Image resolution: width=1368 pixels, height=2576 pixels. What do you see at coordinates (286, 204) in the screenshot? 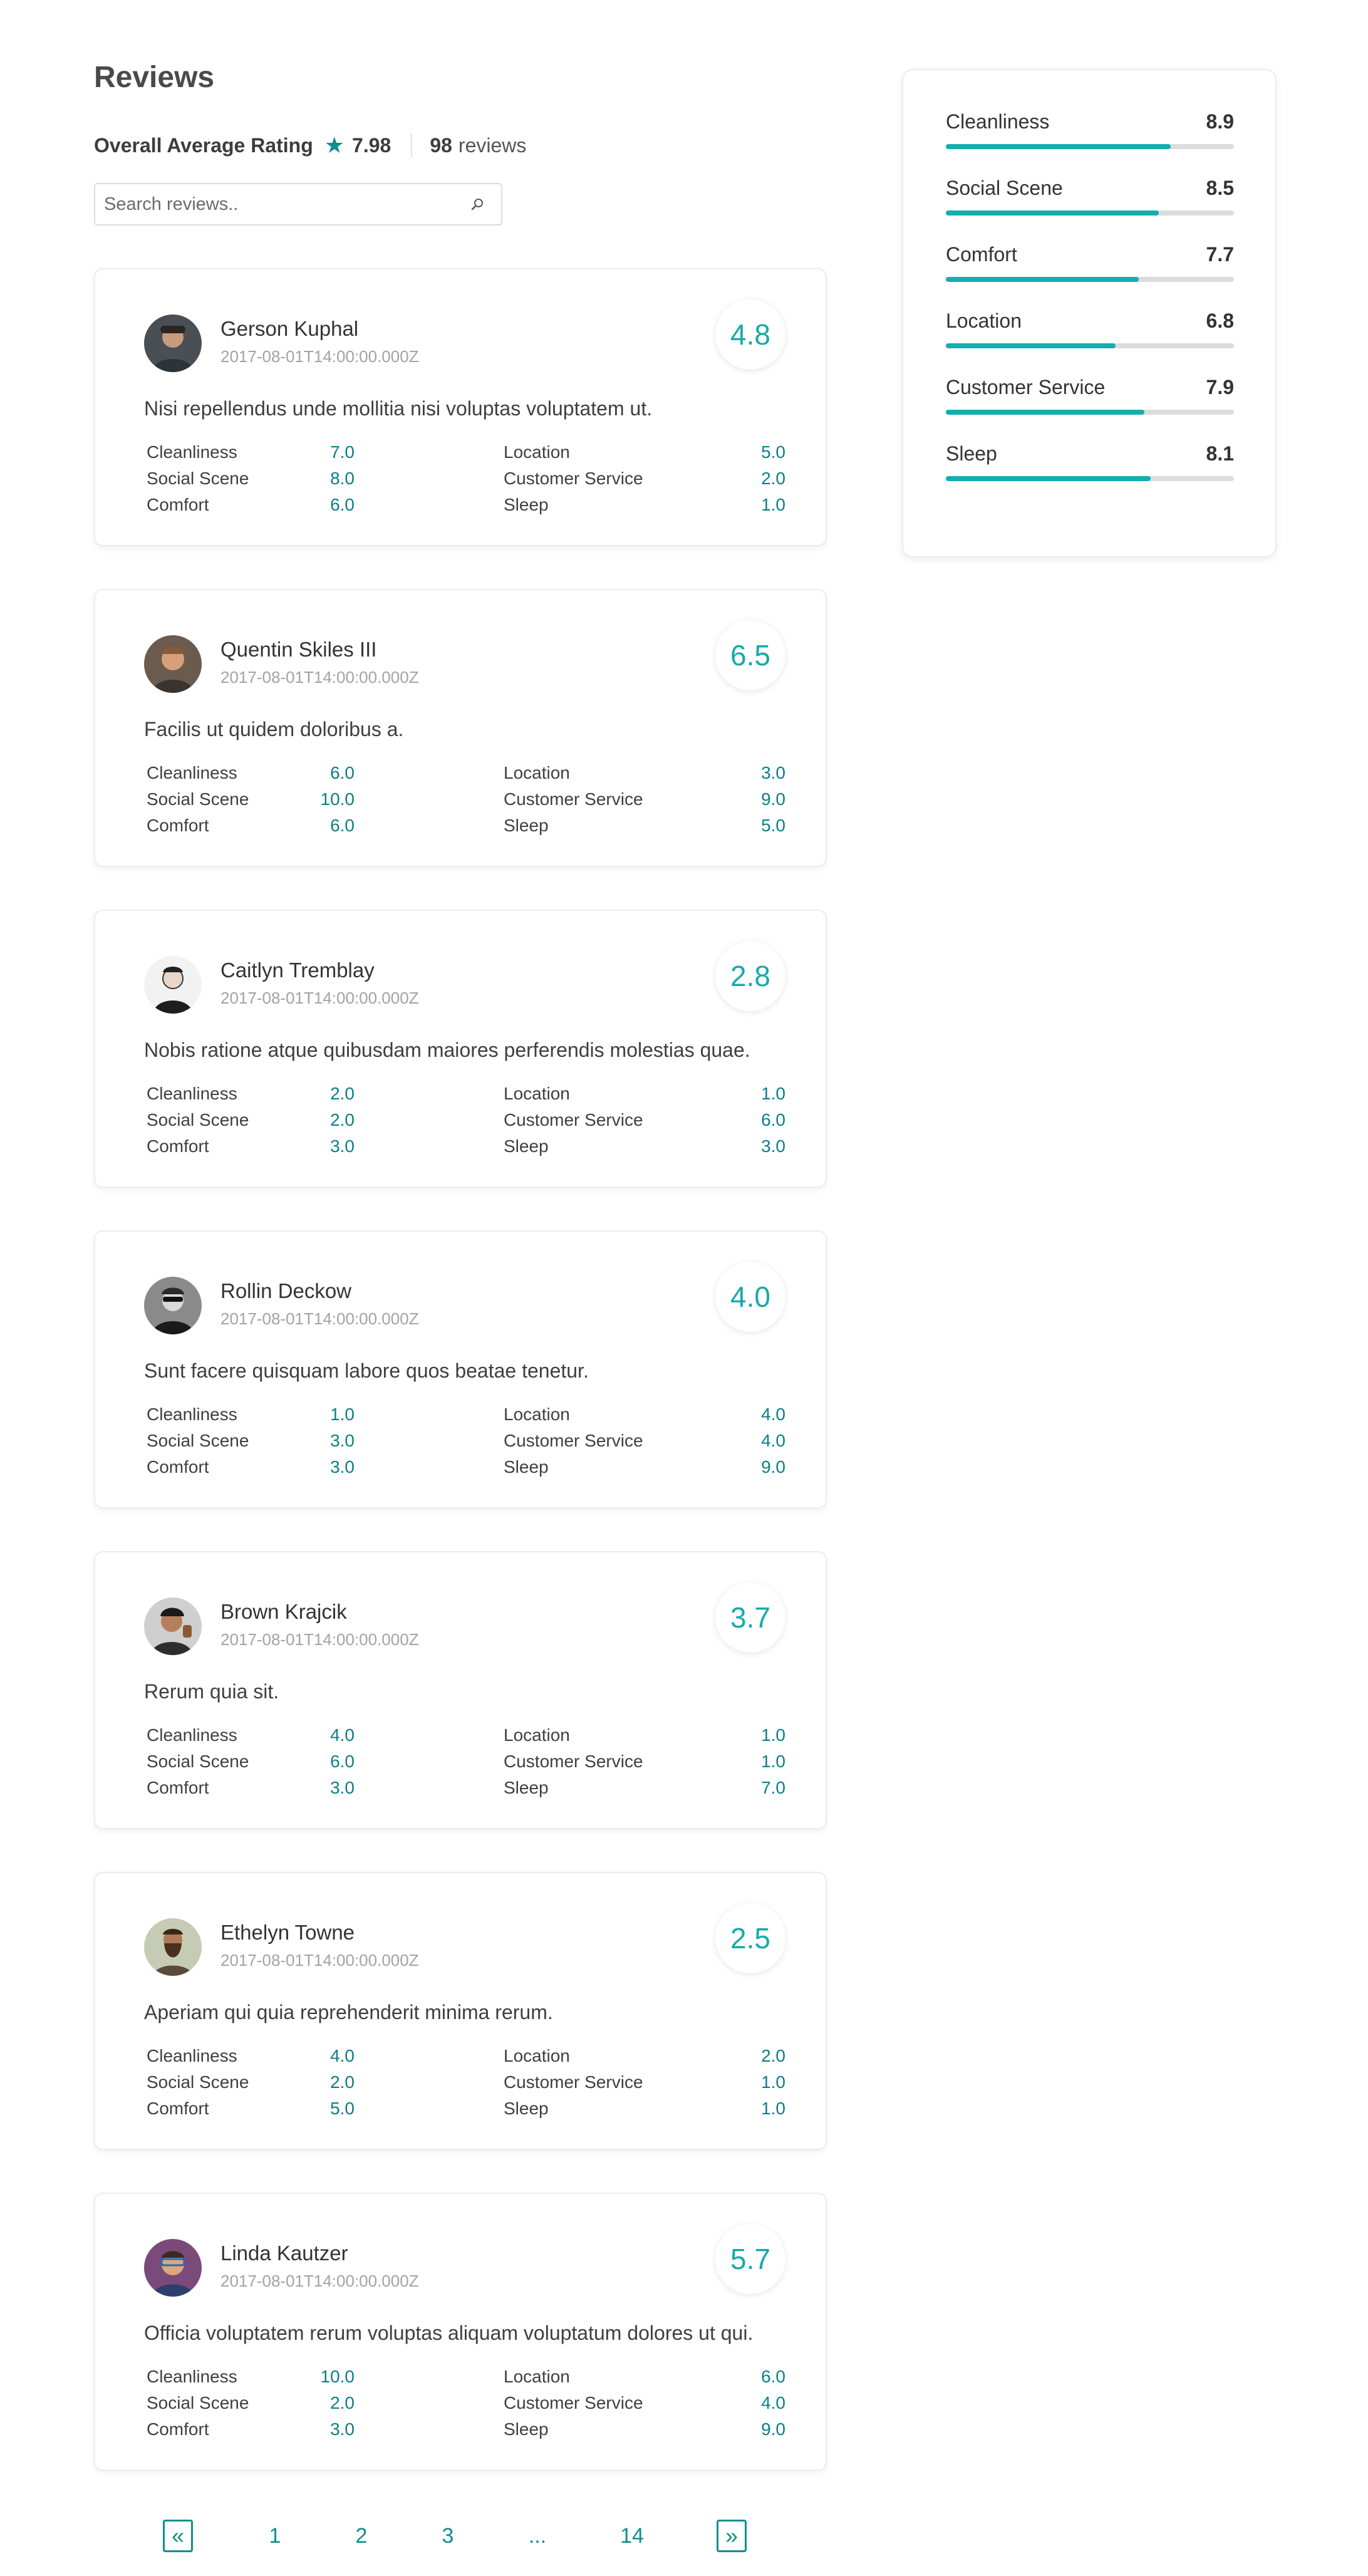
I see `search-input` at bounding box center [286, 204].